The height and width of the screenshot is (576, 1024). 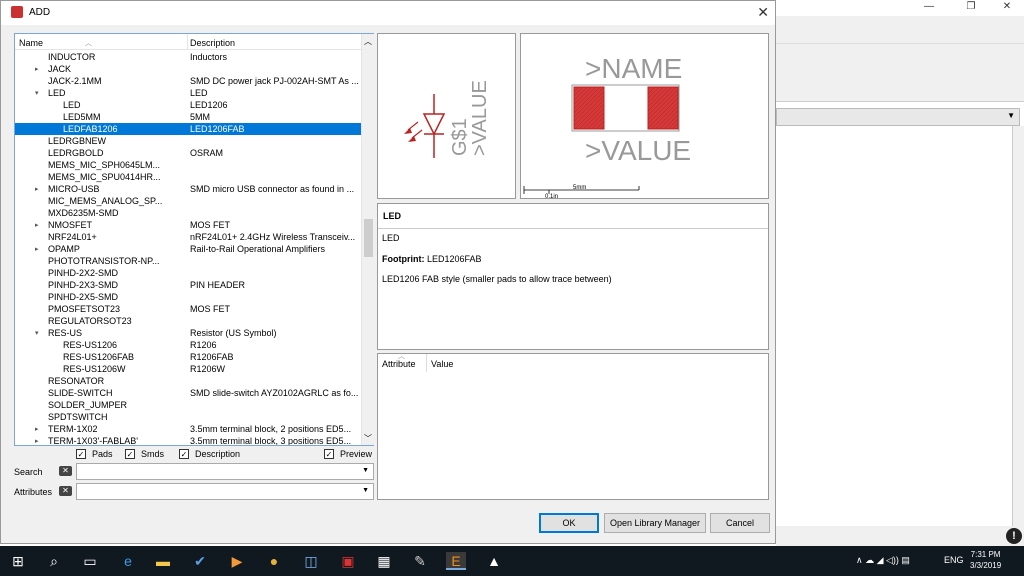 I want to click on search-input: ▼, so click(x=225, y=471).